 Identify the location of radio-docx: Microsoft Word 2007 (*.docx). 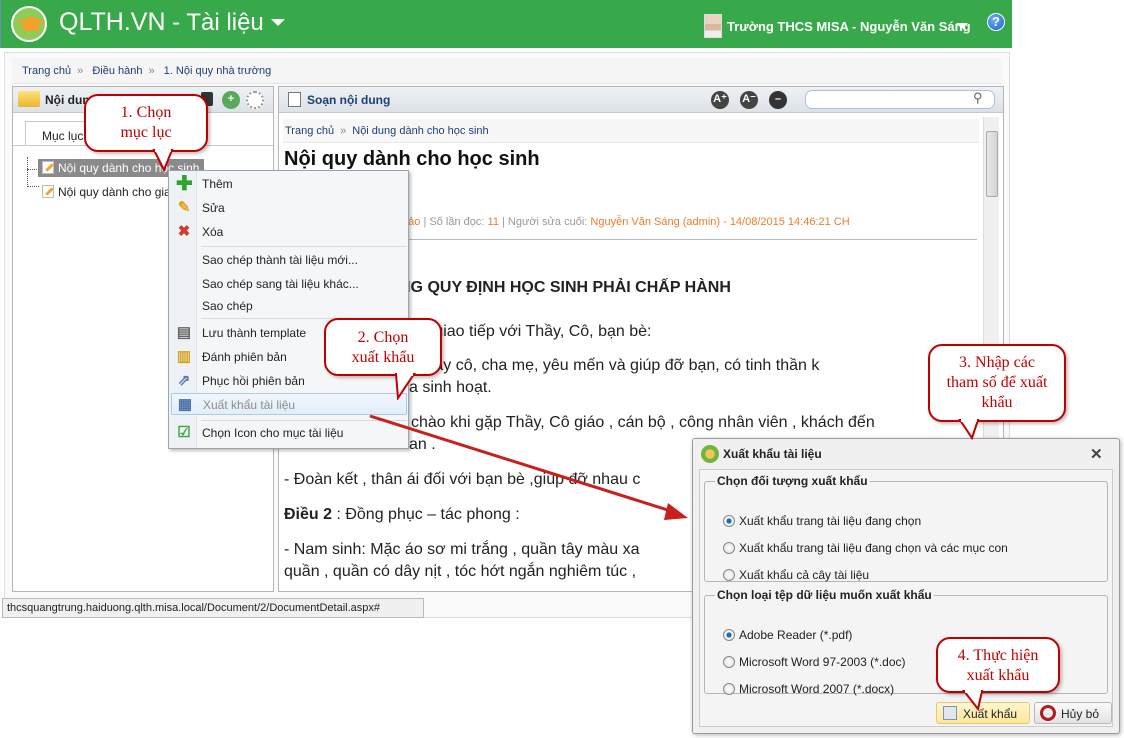
(808, 689).